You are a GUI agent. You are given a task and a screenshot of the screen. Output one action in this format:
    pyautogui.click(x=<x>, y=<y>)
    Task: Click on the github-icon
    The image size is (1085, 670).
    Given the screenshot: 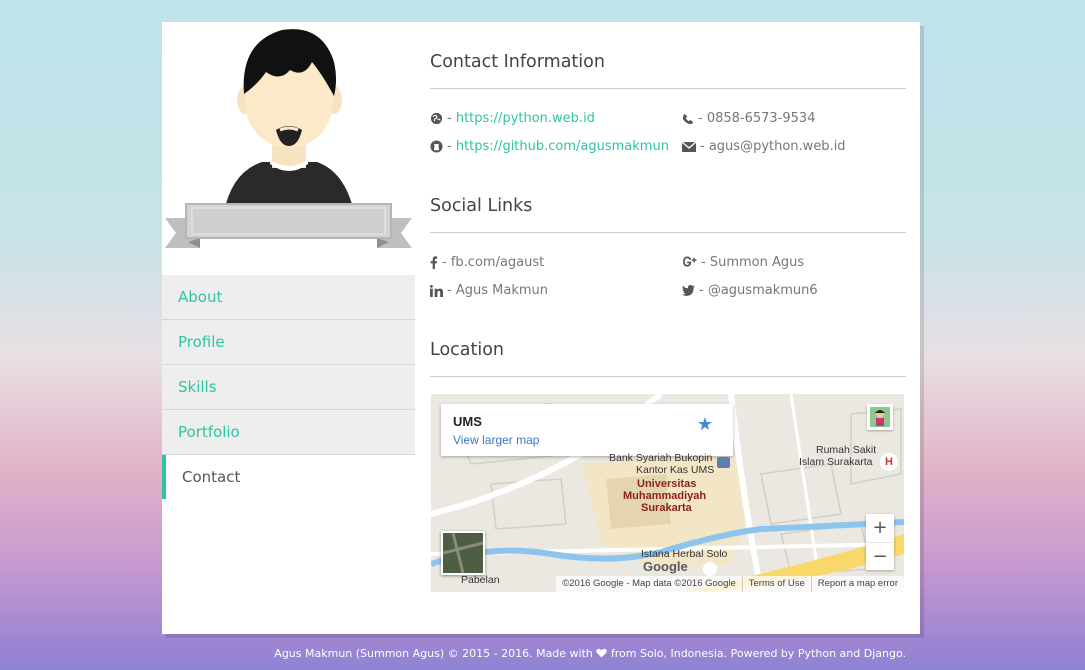 What is the action you would take?
    pyautogui.click(x=436, y=146)
    